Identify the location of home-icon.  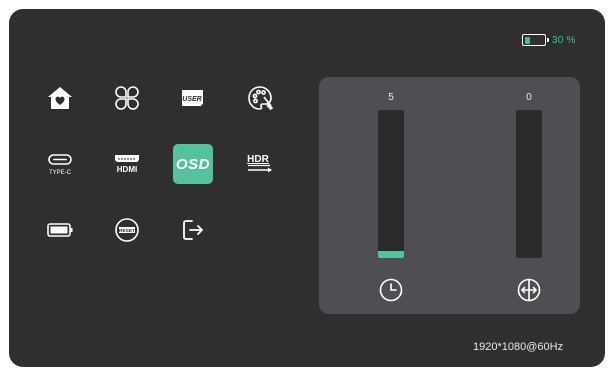
(60, 98).